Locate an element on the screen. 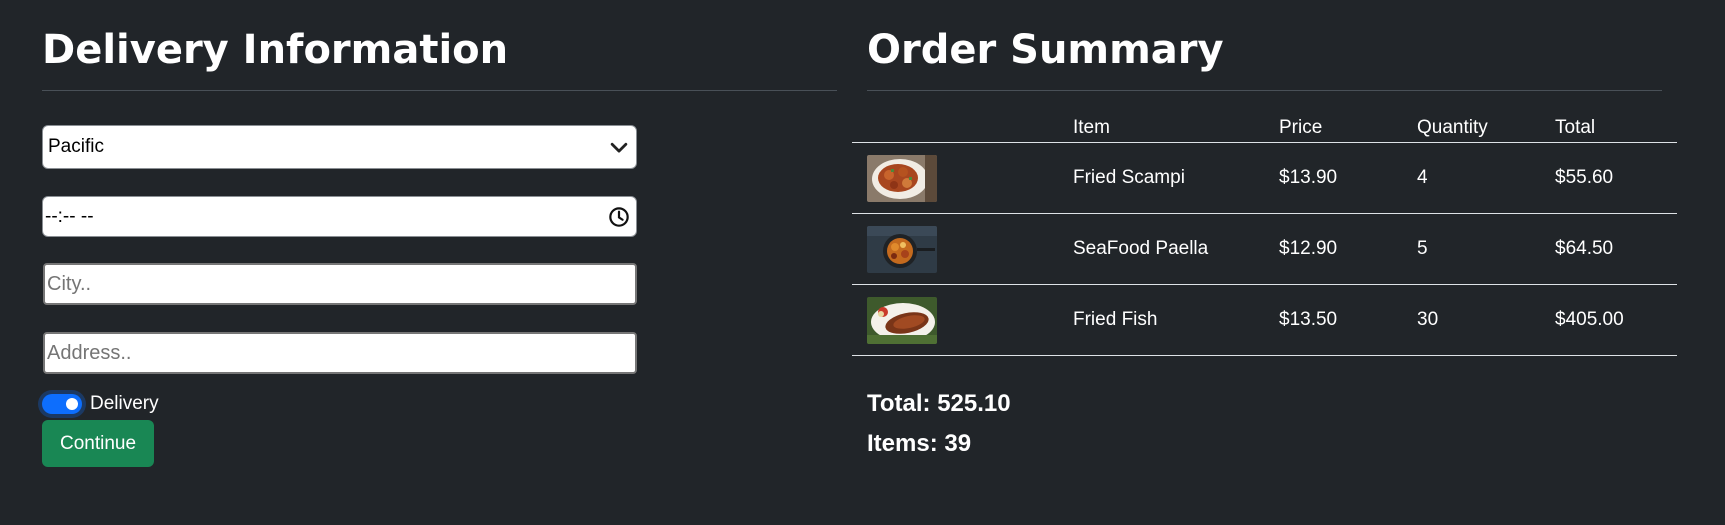 This screenshot has width=1725, height=525. fried-fish-image is located at coordinates (902, 320).